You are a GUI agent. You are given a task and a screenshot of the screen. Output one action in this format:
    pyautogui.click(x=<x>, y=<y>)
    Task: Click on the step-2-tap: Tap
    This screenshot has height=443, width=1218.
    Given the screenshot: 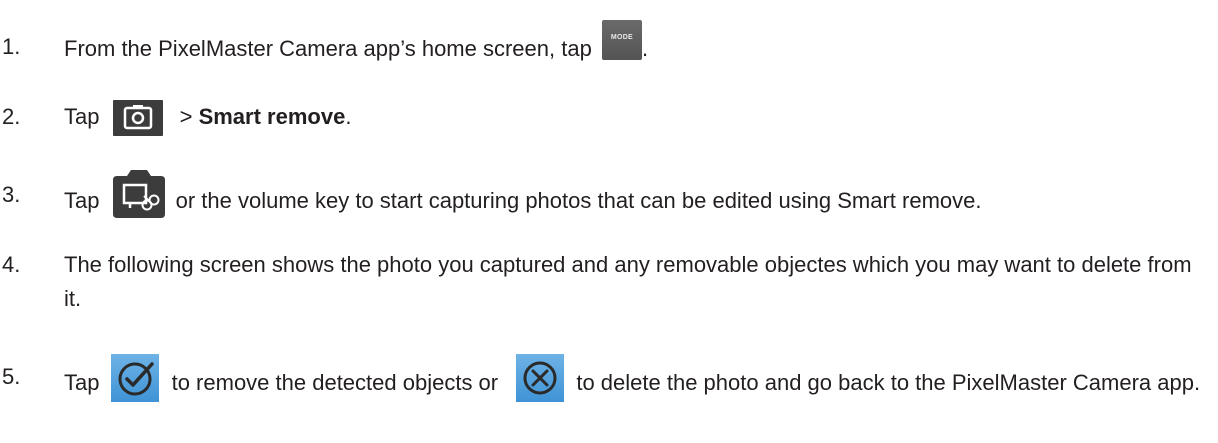 What is the action you would take?
    pyautogui.click(x=82, y=116)
    